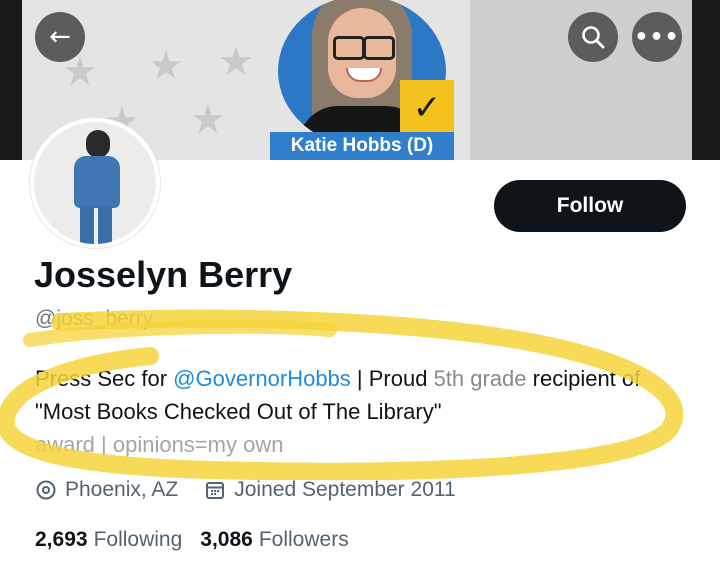 The height and width of the screenshot is (577, 720). I want to click on followers-label: Followers, so click(303, 539).